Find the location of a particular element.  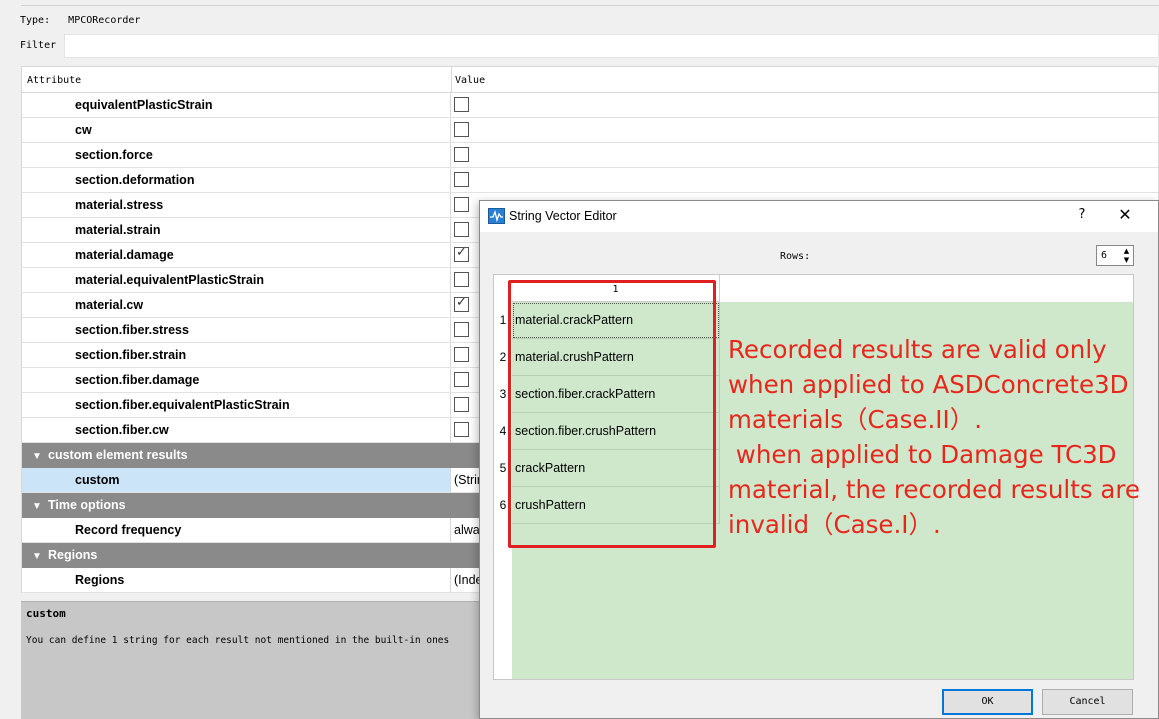

row-number: 4 is located at coordinates (503, 431).